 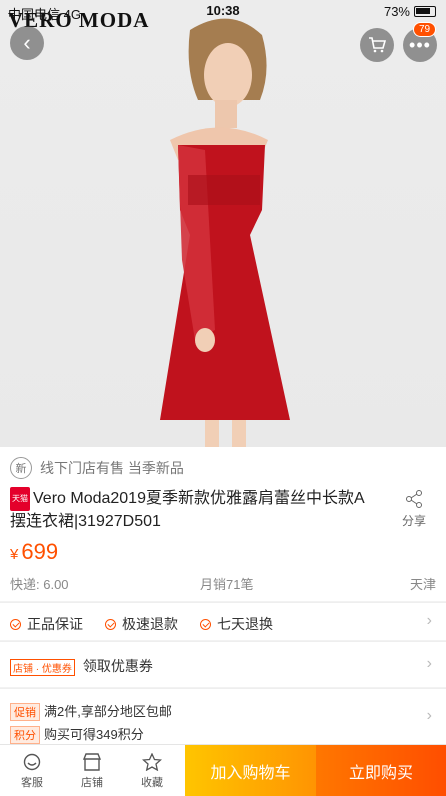 I want to click on favorite-tab: 收藏, so click(x=152, y=770).